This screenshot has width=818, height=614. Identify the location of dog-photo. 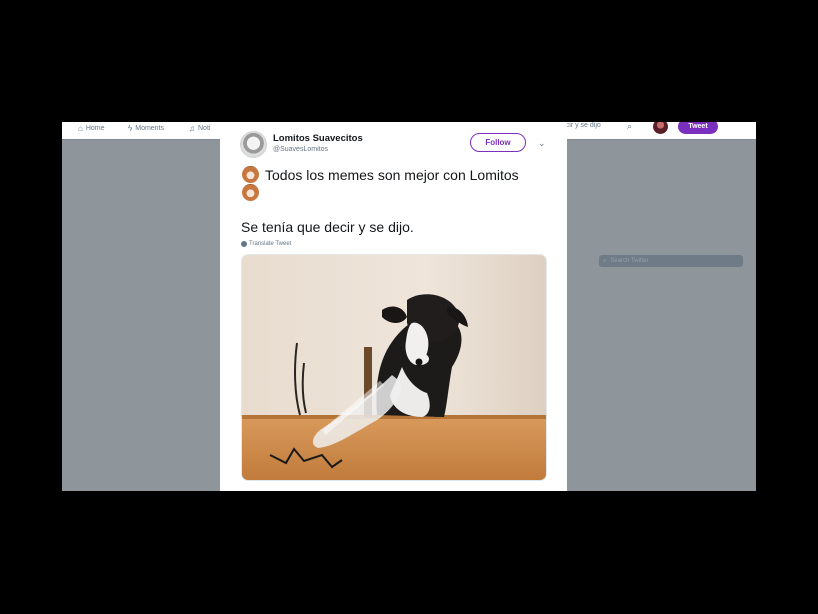
(394, 367).